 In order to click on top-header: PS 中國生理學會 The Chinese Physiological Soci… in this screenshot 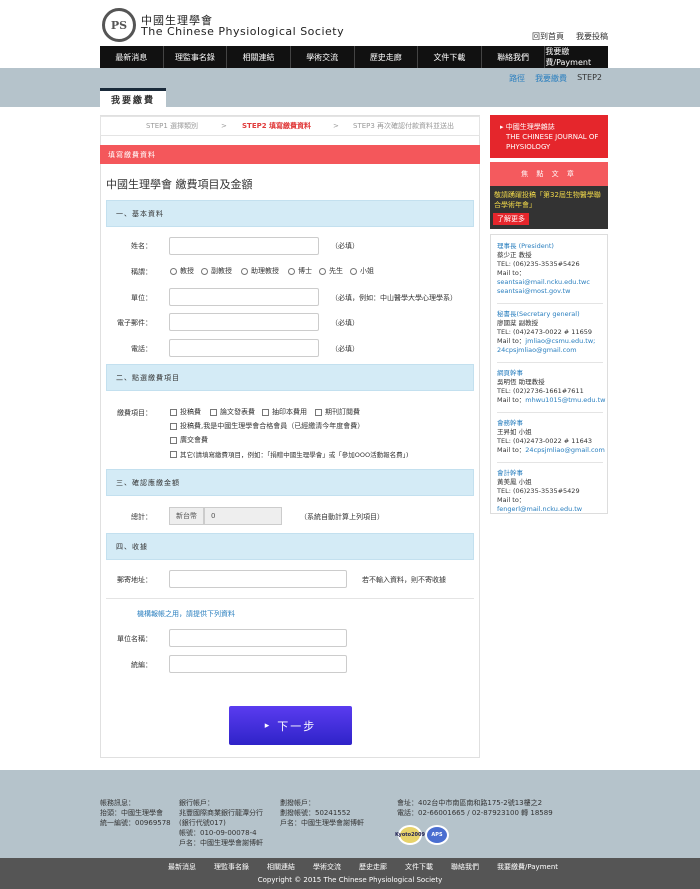, I will do `click(350, 23)`.